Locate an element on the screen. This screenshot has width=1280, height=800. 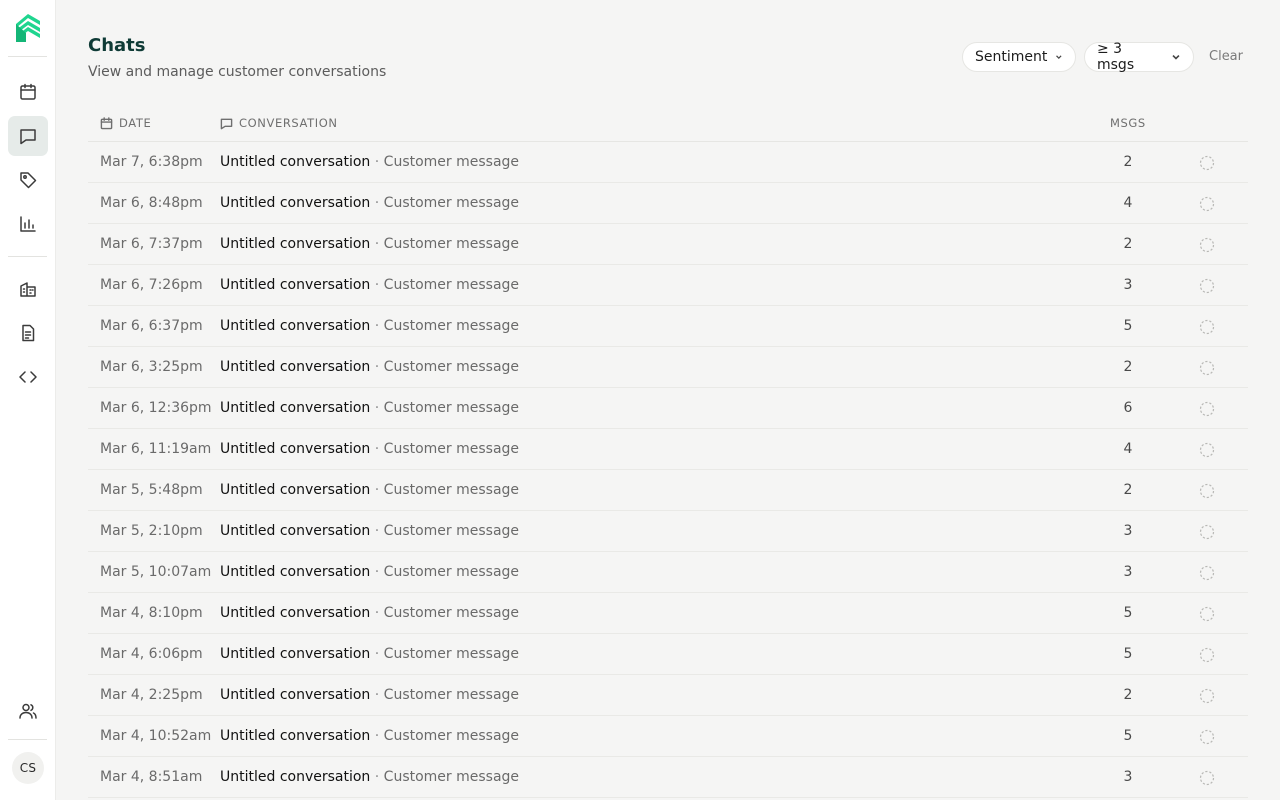
nav-documents is located at coordinates (28, 333).